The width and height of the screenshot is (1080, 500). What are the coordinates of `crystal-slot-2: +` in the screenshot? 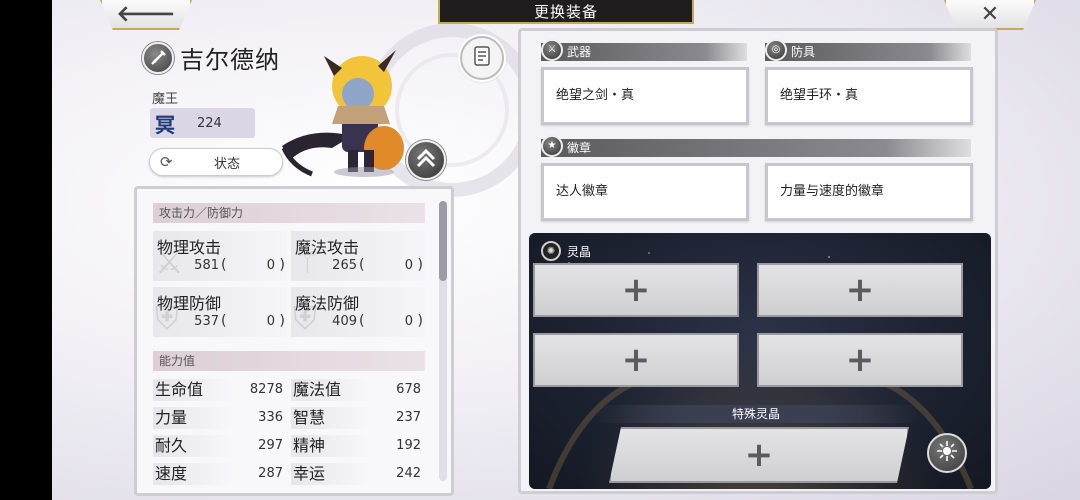 It's located at (860, 290).